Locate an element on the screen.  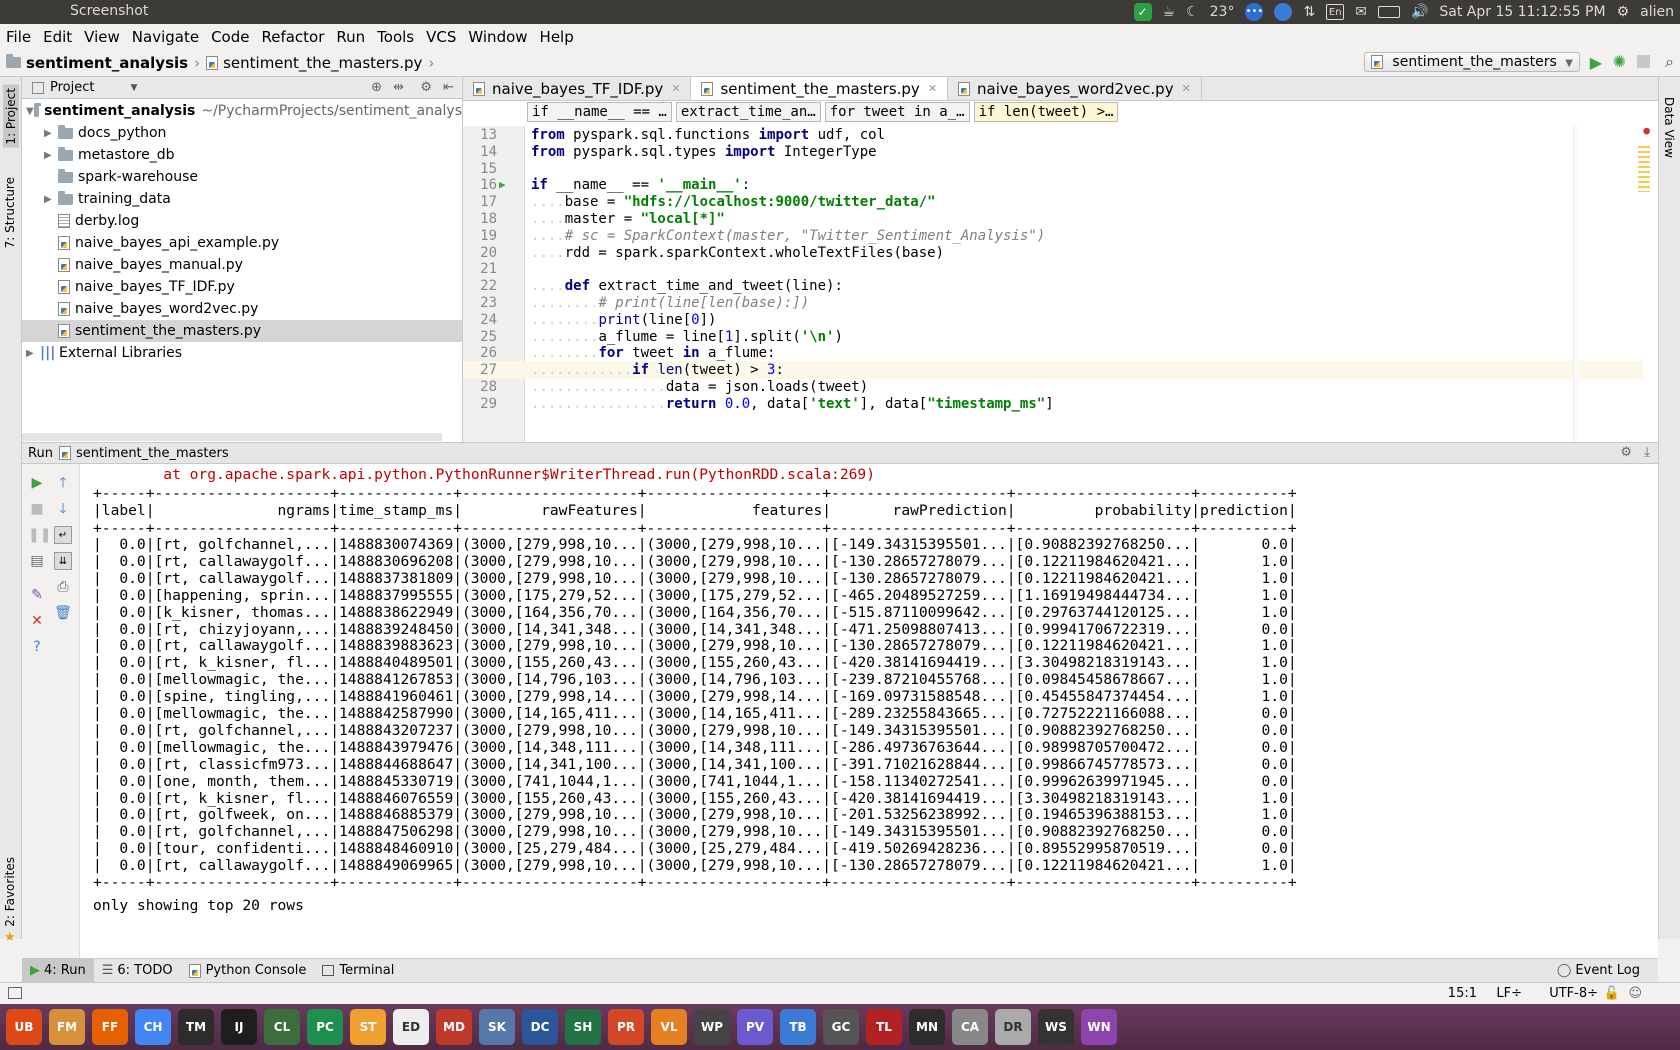
moon-icon: ☾ is located at coordinates (1192, 12).